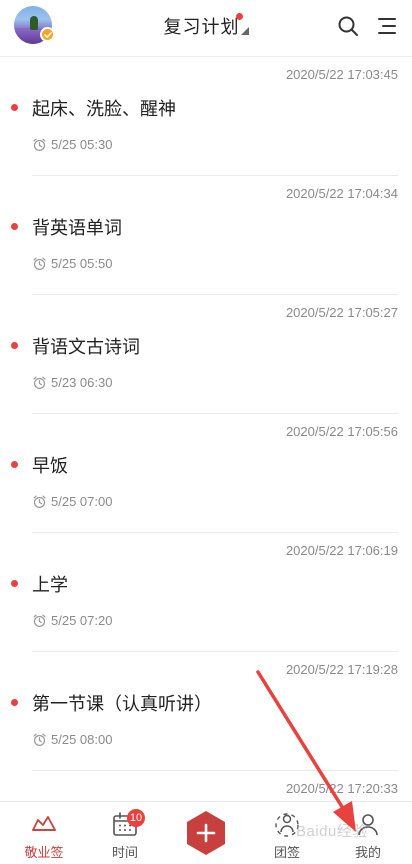  I want to click on list-item: 2020/5/22 17:20:33, so click(215, 786).